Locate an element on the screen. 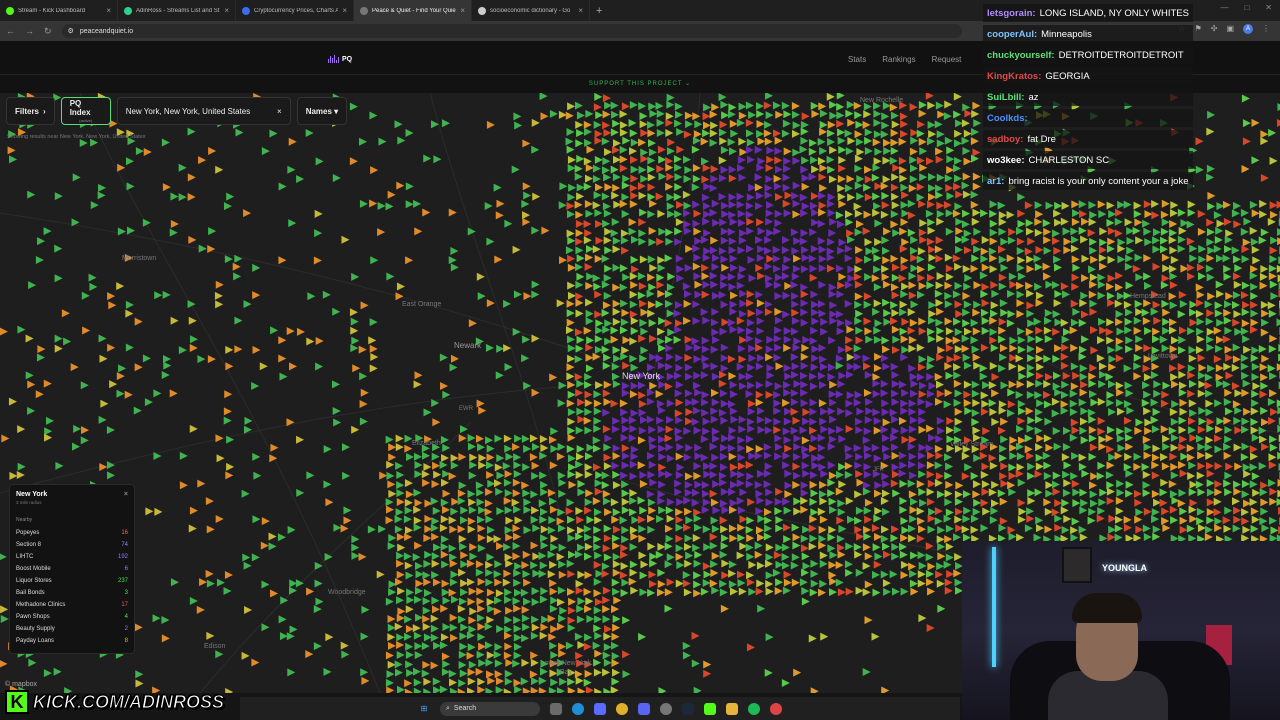 The width and height of the screenshot is (1280, 720). browser-tab: Cryptocurrency Prices, Charts A × is located at coordinates (295, 10).